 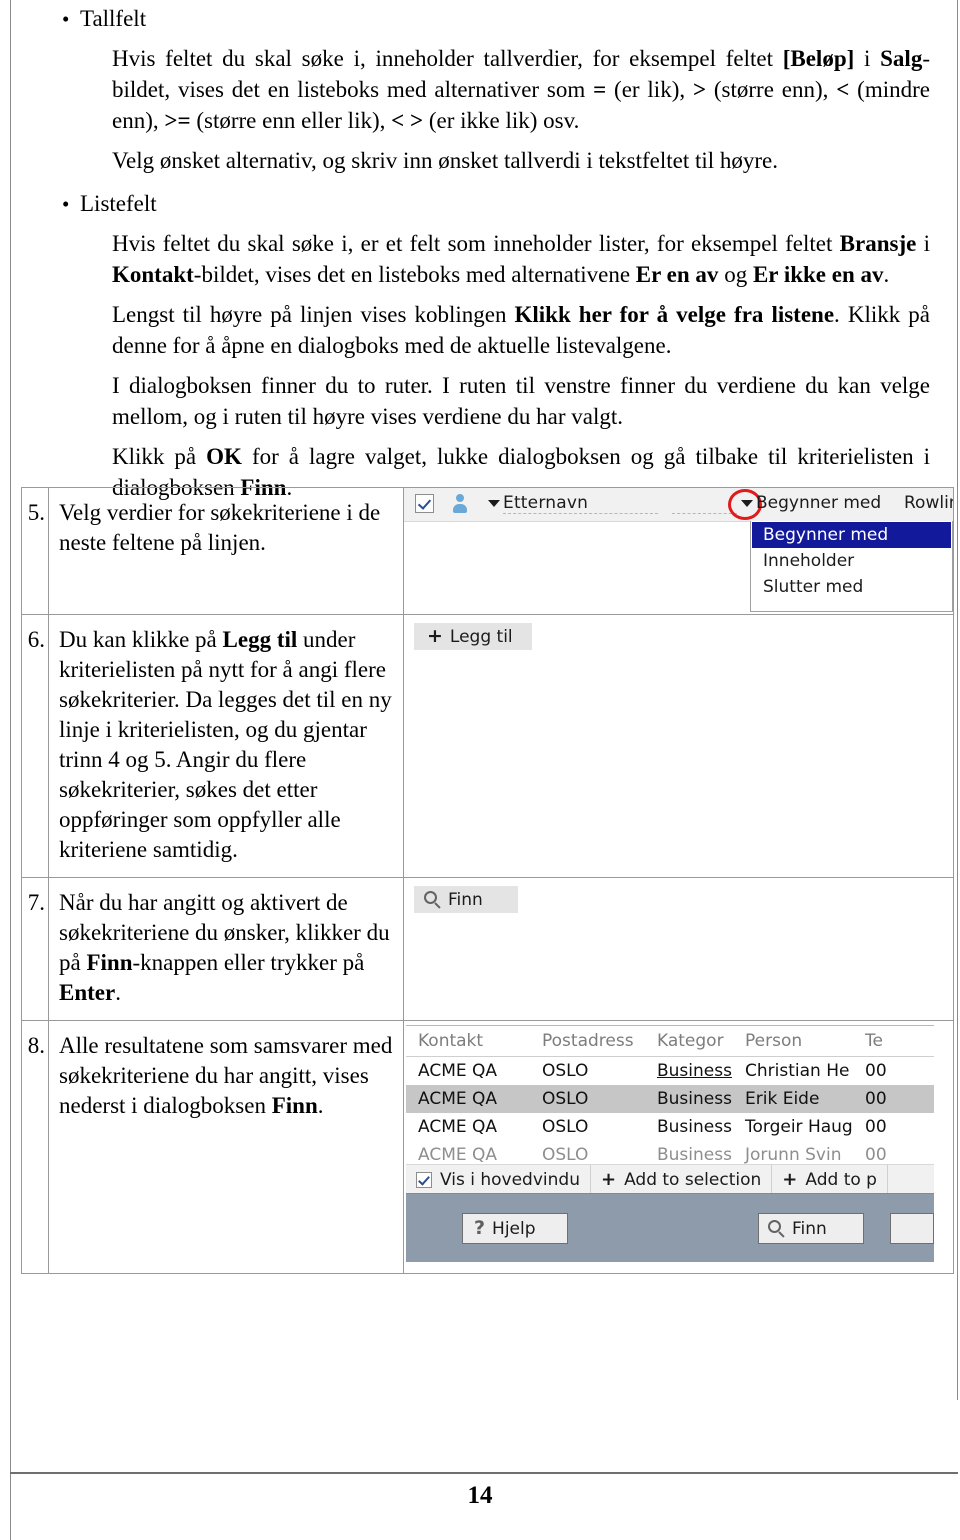 What do you see at coordinates (484, 19) in the screenshot?
I see `bullet-heading-row: • Tallfelt` at bounding box center [484, 19].